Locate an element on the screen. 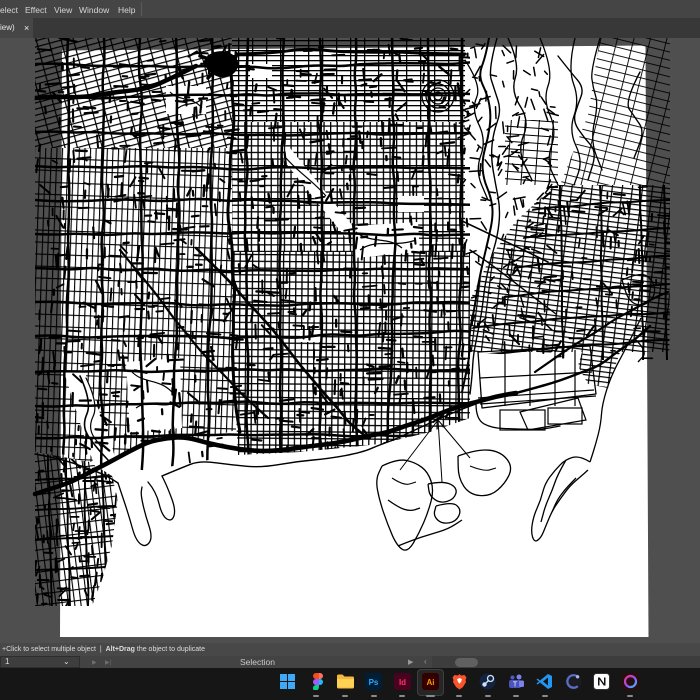  svg-text: T is located at coordinates (514, 685).